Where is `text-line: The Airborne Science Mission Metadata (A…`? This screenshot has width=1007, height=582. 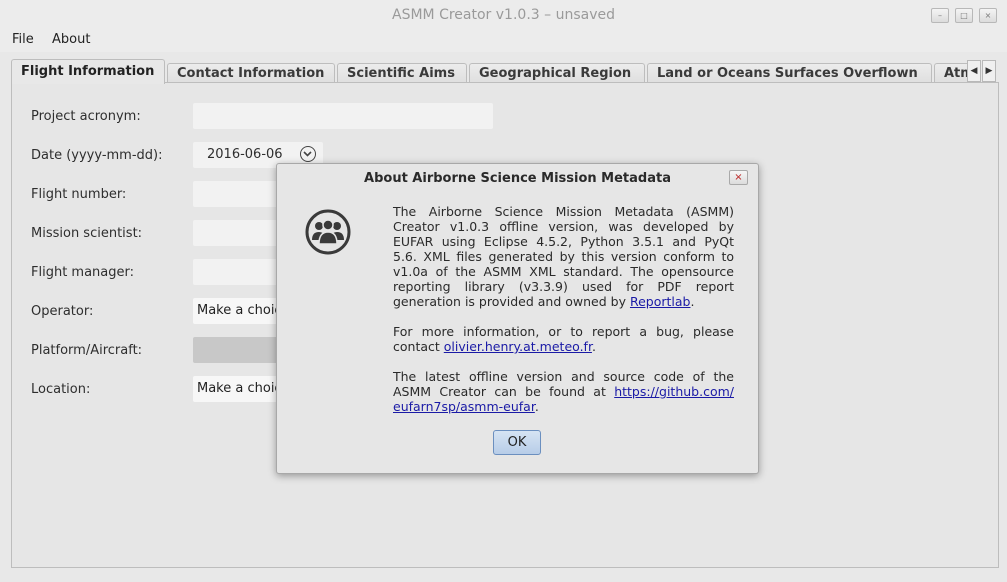
text-line: The Airborne Science Mission Metadata (A… is located at coordinates (563, 211).